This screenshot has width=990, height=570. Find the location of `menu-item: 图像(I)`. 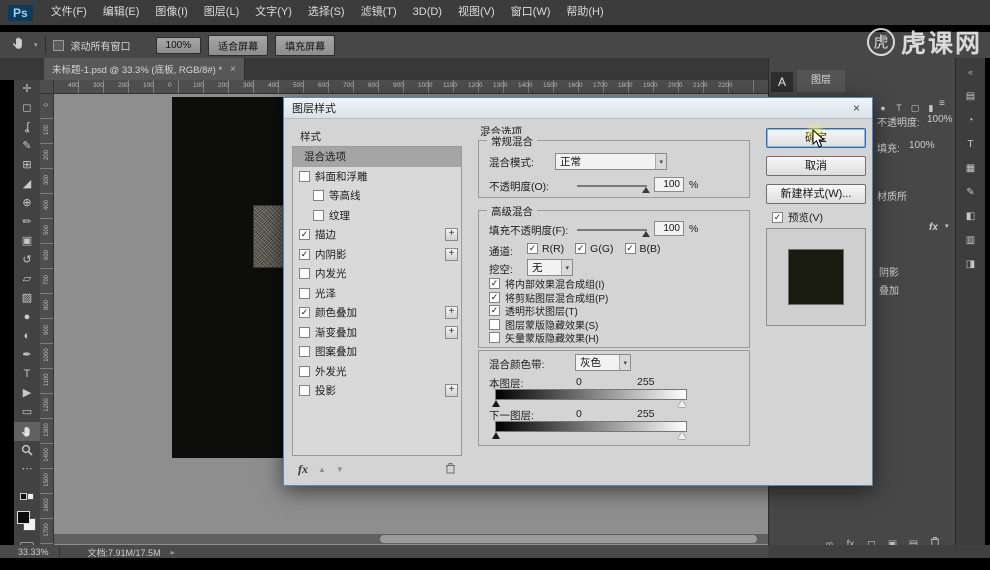

menu-item: 图像(I) is located at coordinates (171, 12).